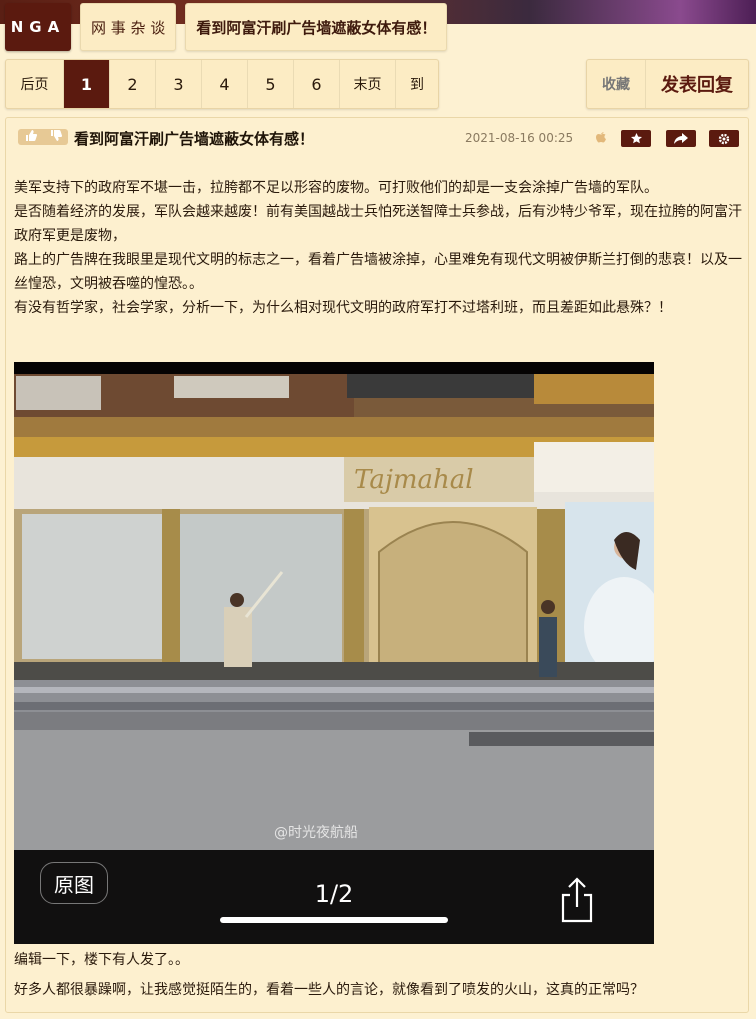  Describe the element at coordinates (519, 138) in the screenshot. I see `post-timestamp: 2021-08-16 00:25` at that location.